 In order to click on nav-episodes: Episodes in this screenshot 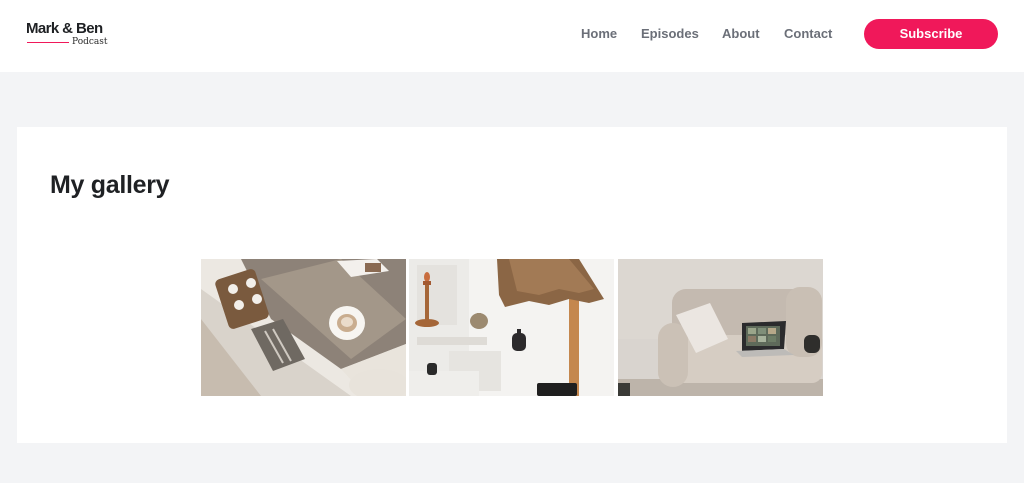, I will do `click(670, 36)`.